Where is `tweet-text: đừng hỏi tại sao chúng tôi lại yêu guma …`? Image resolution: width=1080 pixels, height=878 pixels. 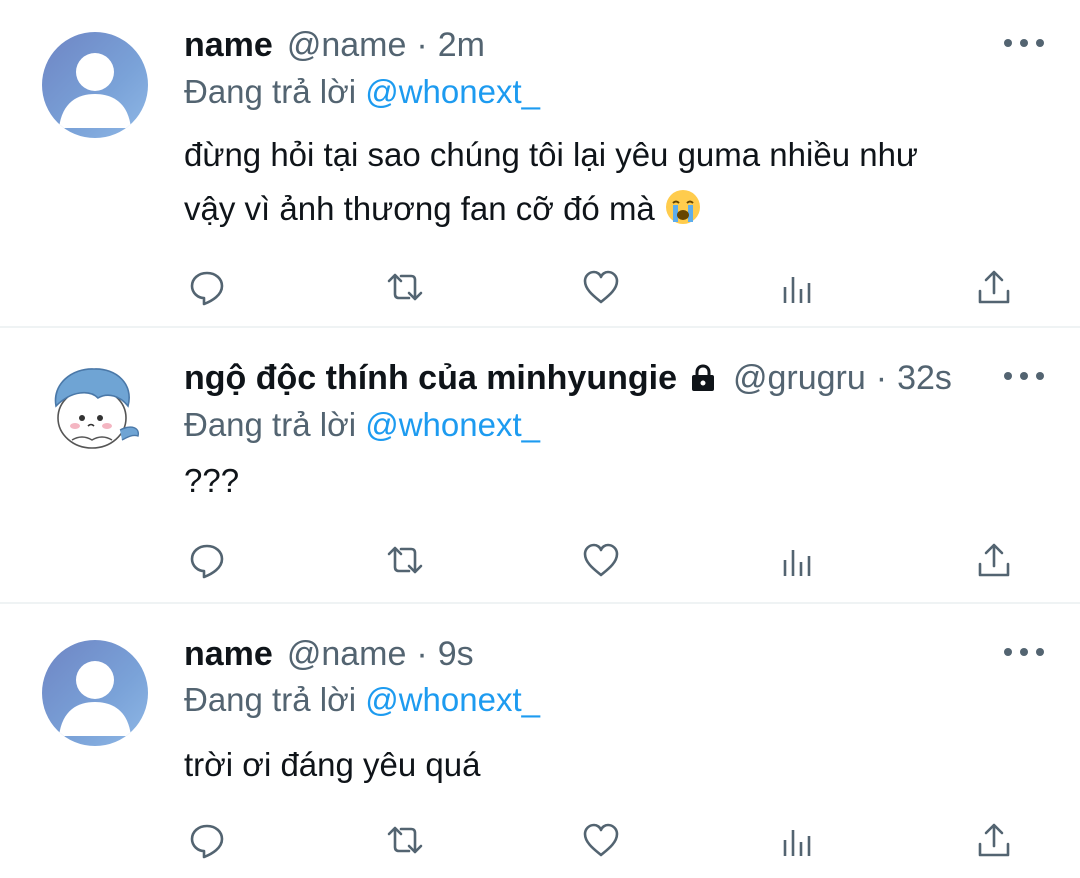 tweet-text: đừng hỏi tại sao chúng tôi lại yêu guma … is located at coordinates (604, 182).